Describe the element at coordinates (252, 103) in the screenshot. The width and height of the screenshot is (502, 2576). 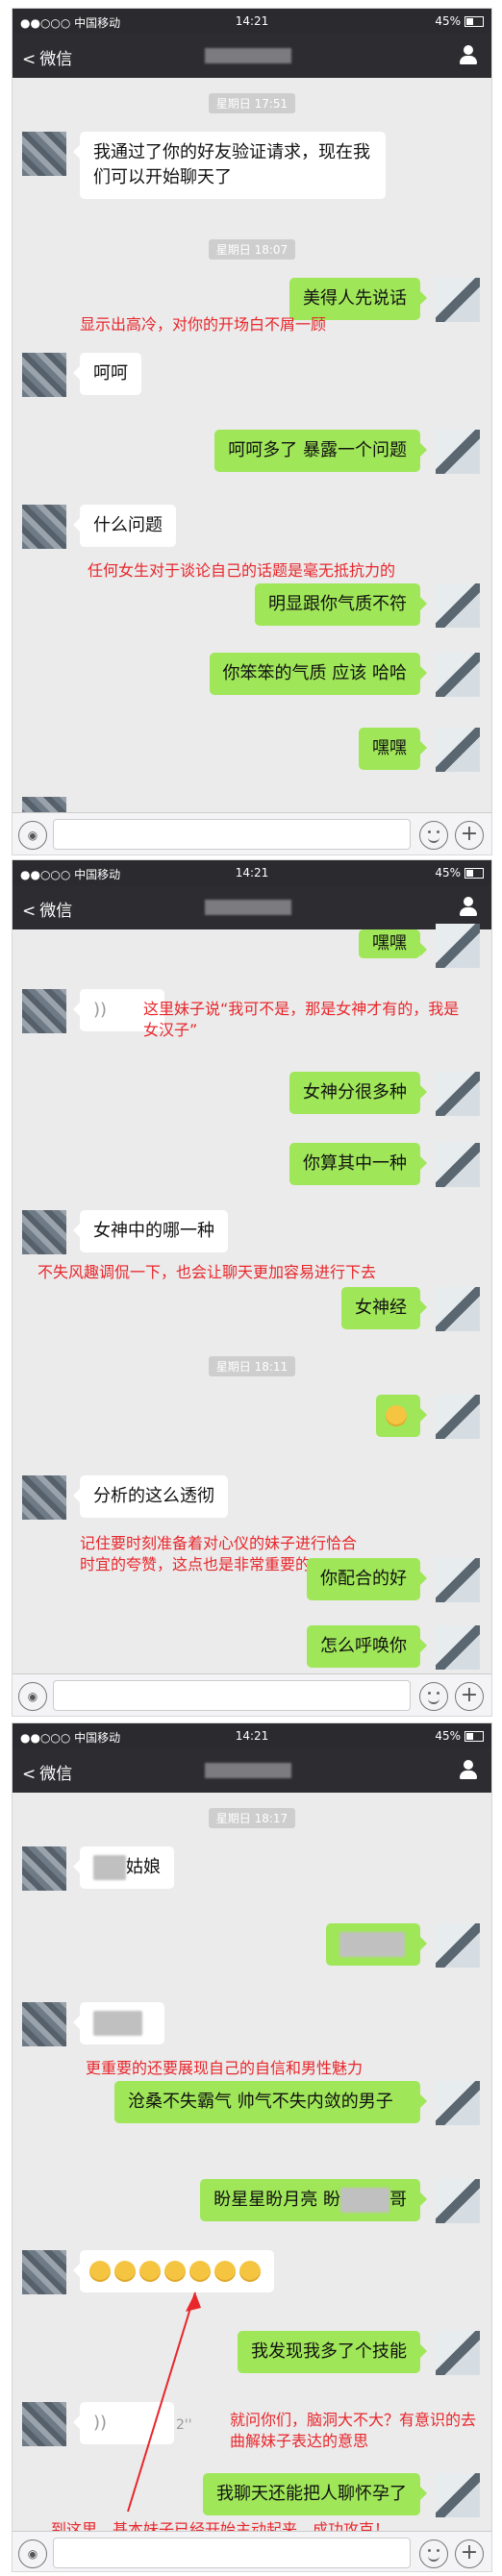
I see `timestamp: 星期日 17:51` at that location.